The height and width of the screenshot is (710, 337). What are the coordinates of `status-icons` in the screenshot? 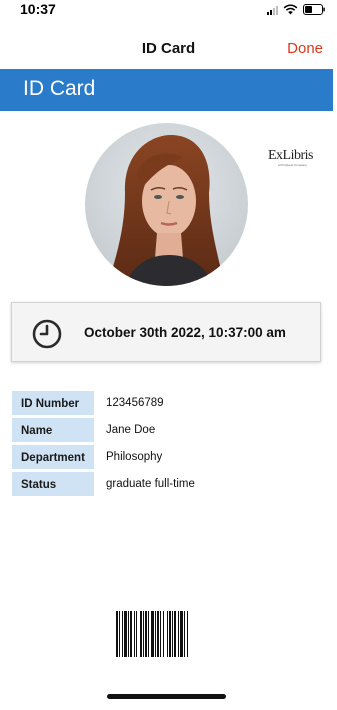 It's located at (296, 9).